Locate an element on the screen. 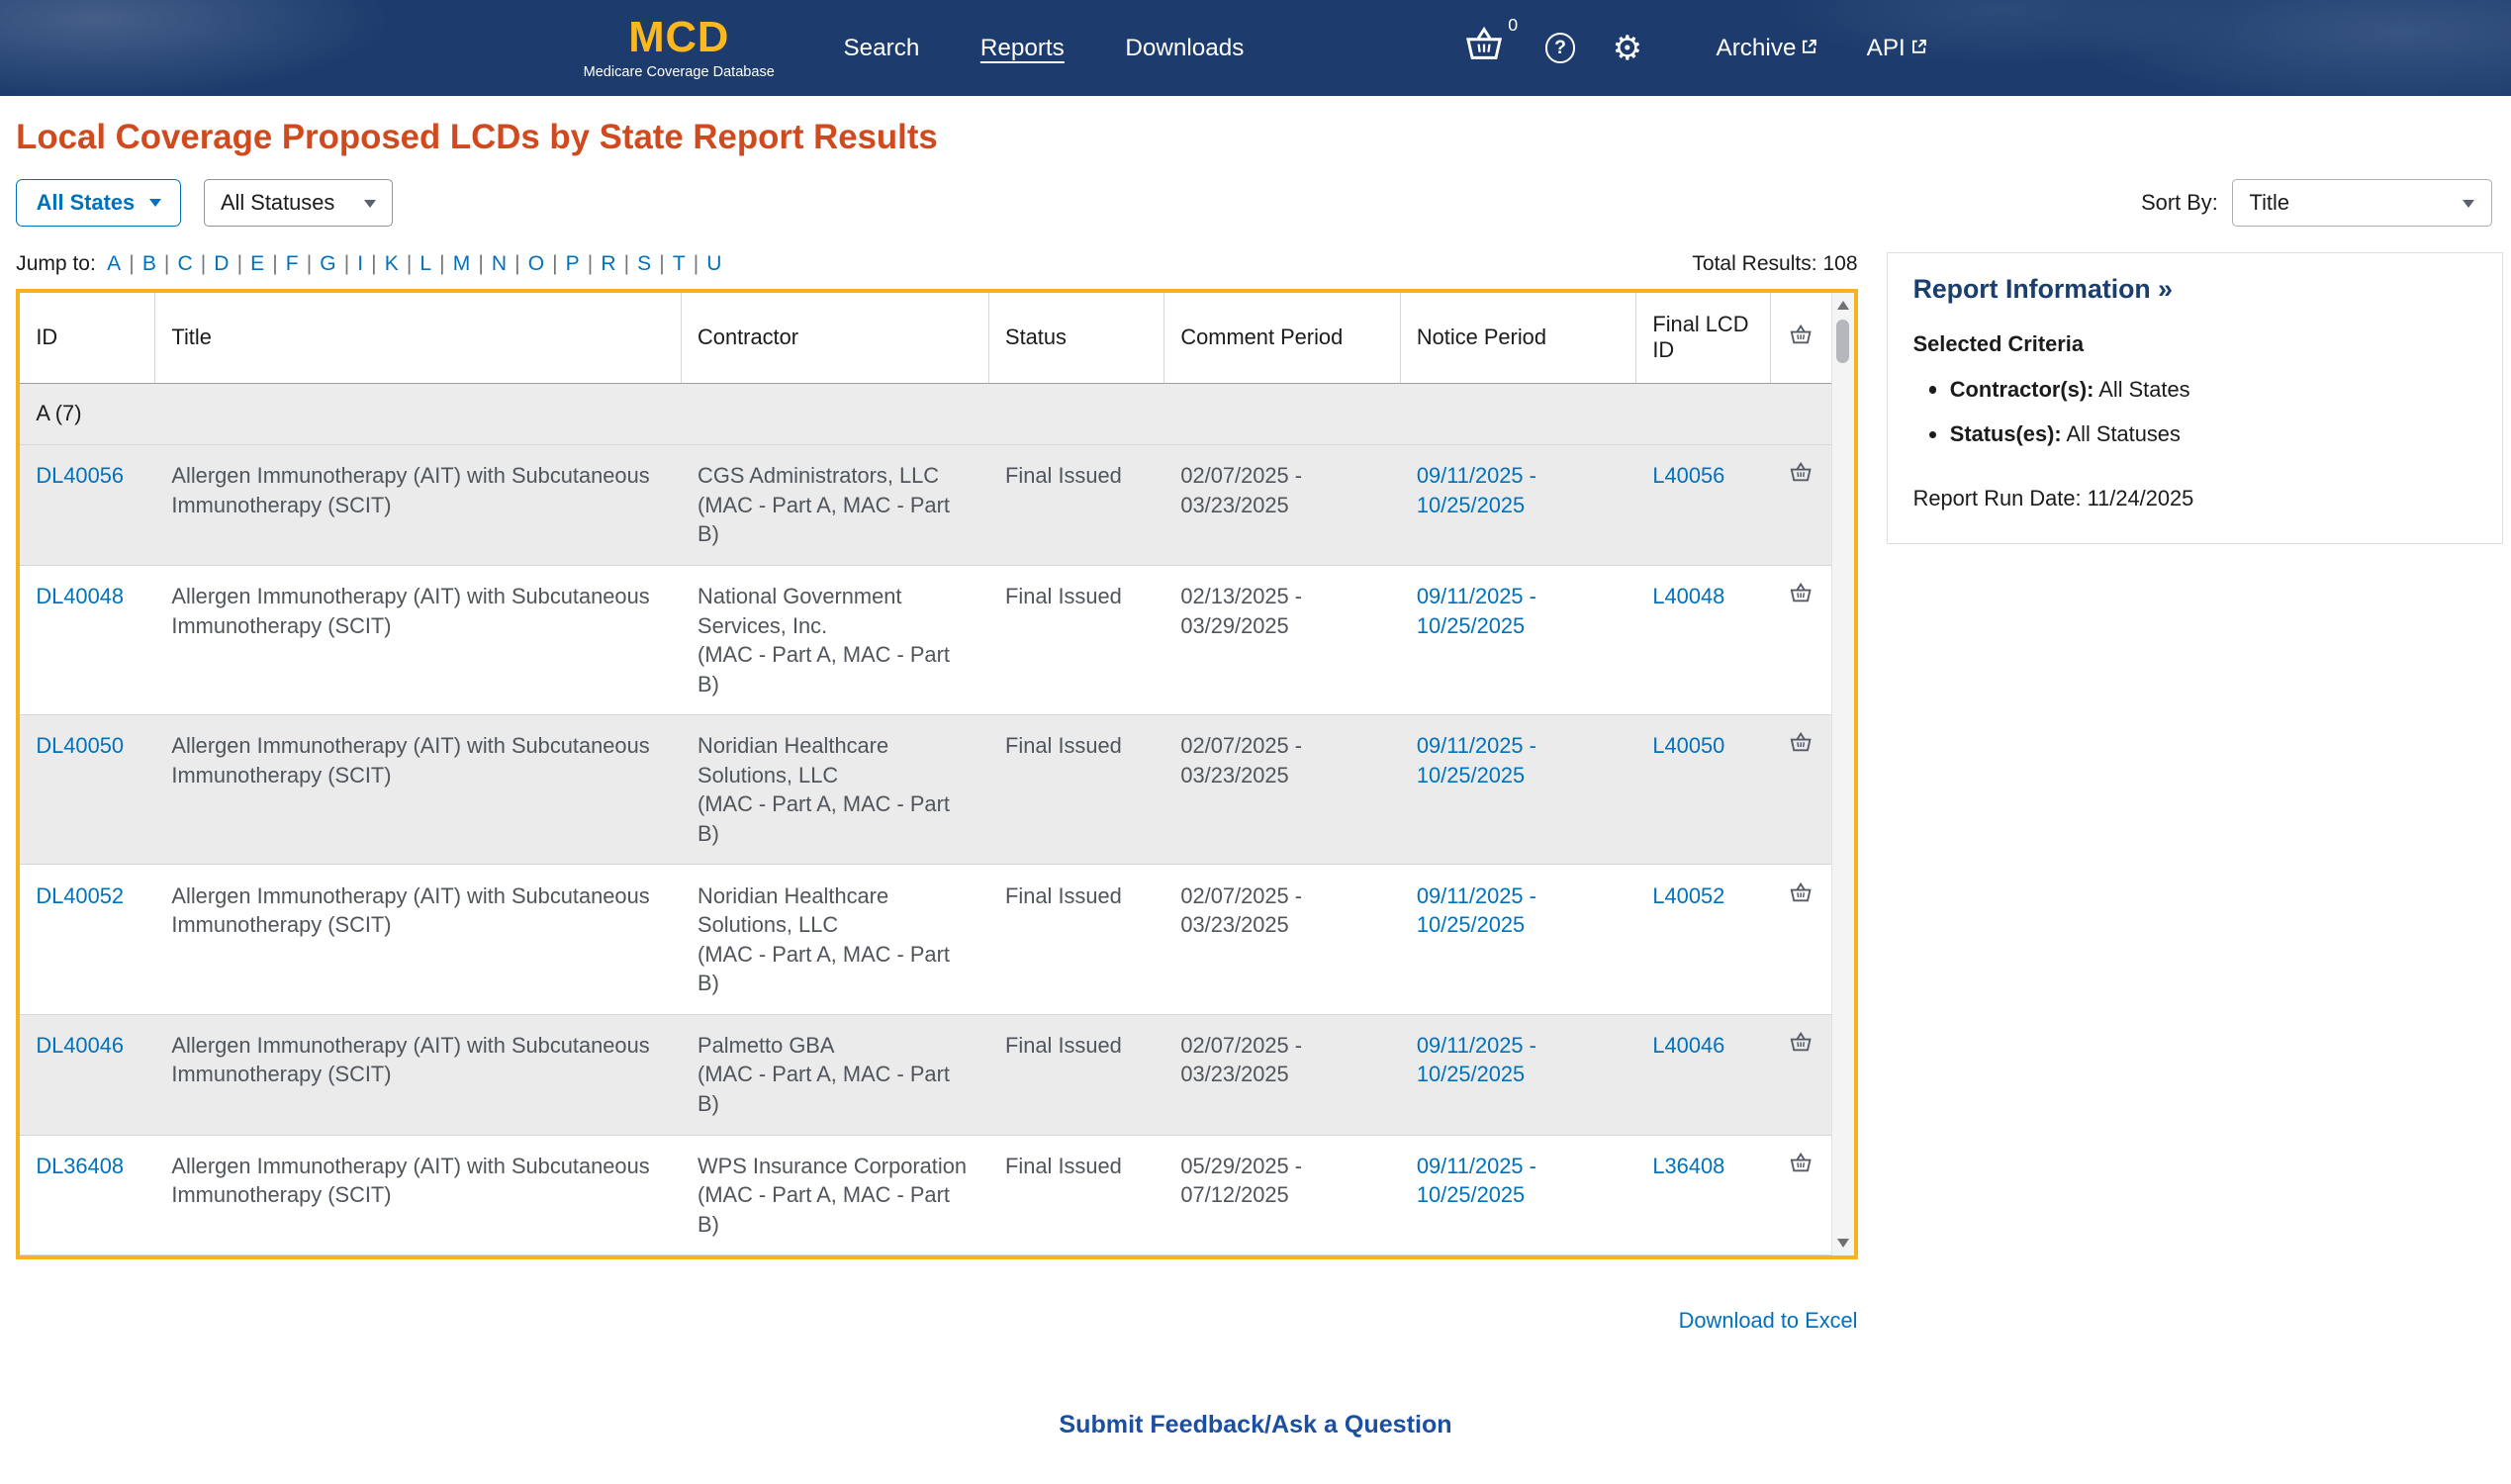 The width and height of the screenshot is (2511, 1484). jump-letter-c: C is located at coordinates (184, 263).